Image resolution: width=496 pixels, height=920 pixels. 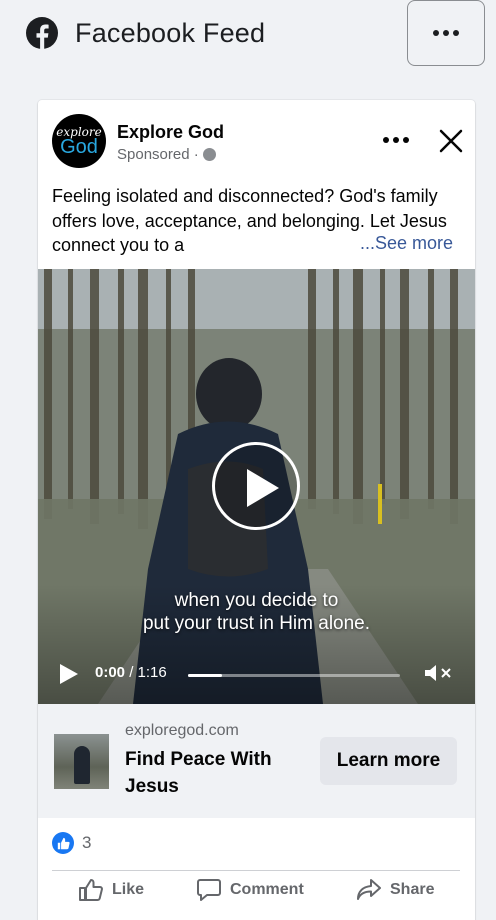 I want to click on post-more-button, so click(x=396, y=140).